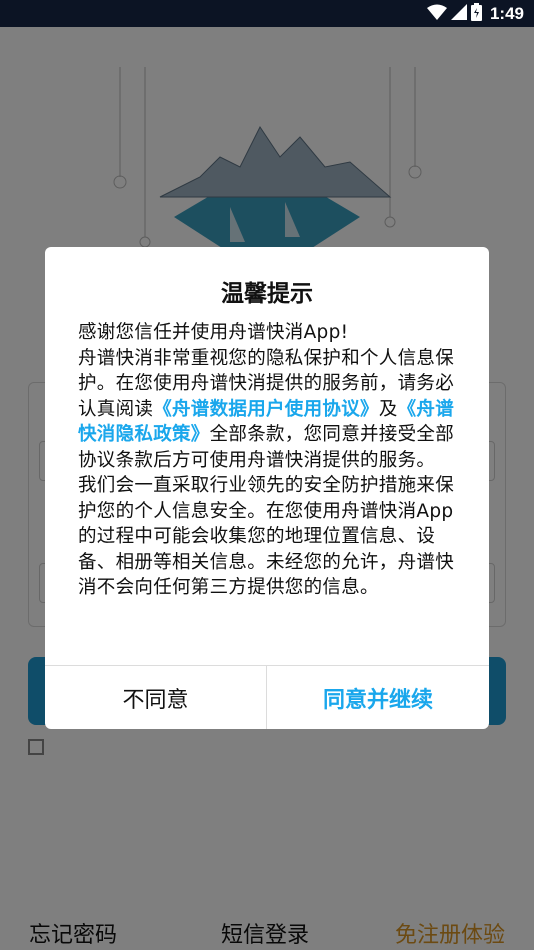  I want to click on status-icons: 1:49, so click(475, 14).